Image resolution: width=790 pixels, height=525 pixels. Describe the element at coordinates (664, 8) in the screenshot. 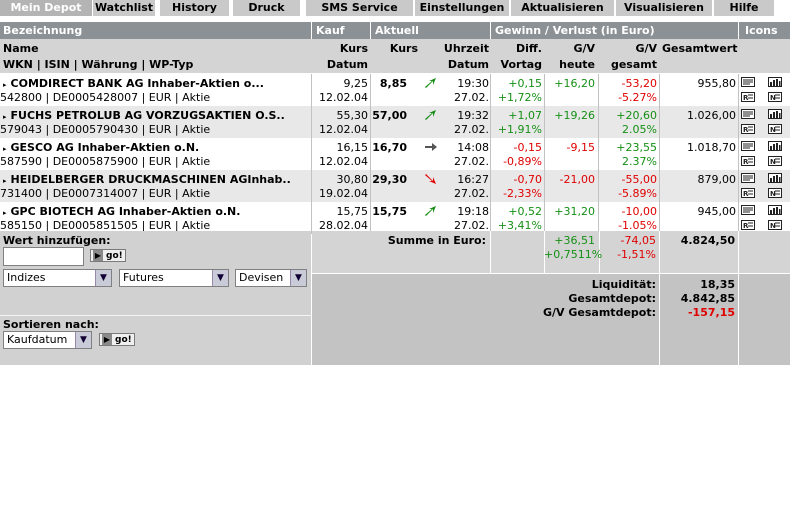

I see `tab-visualisieren: Visualisieren` at that location.